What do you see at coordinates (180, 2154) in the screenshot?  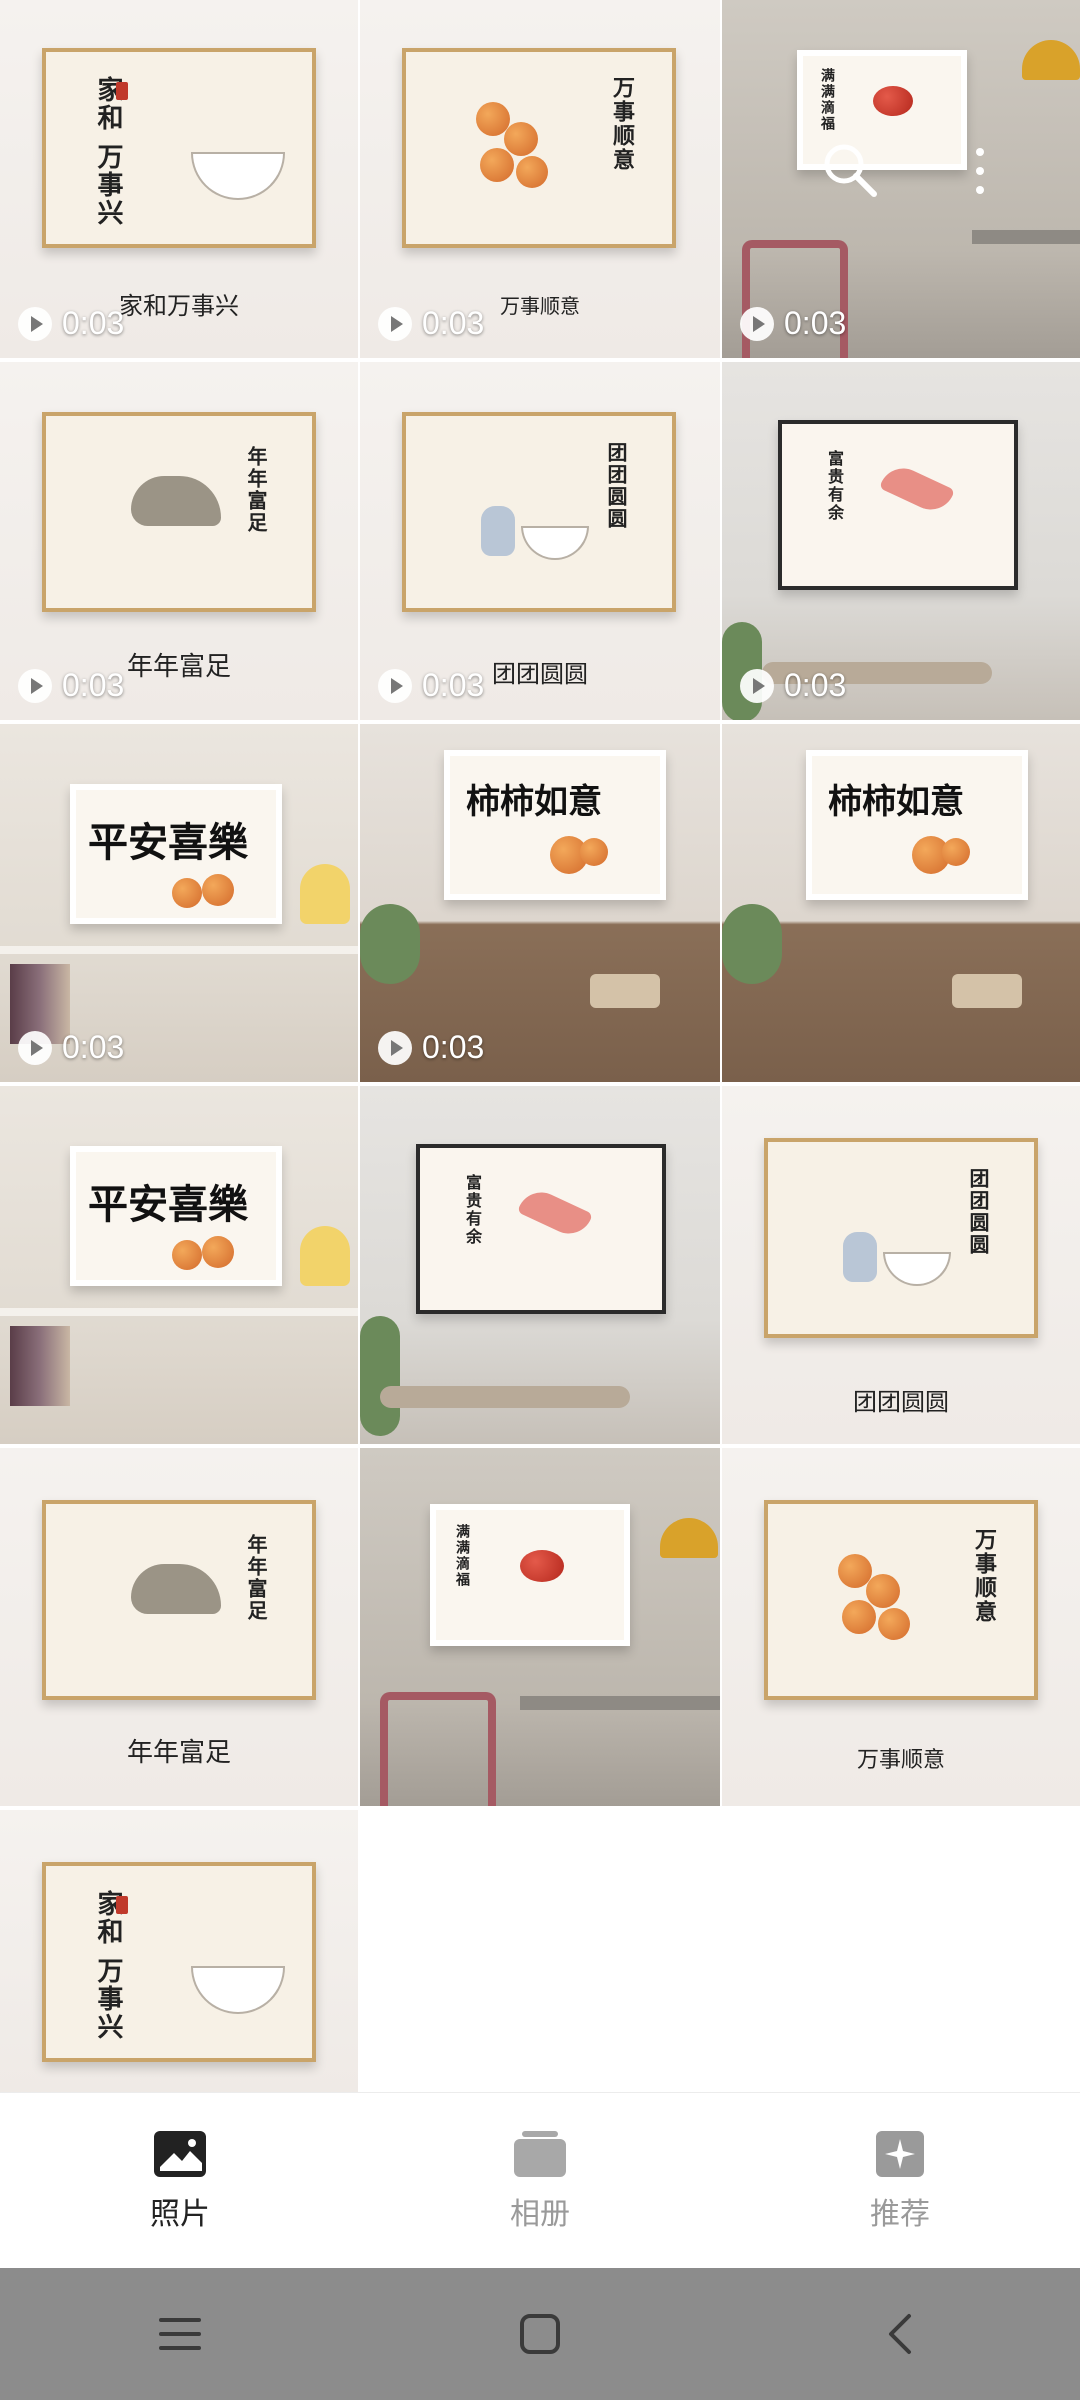 I see `photo-icon` at bounding box center [180, 2154].